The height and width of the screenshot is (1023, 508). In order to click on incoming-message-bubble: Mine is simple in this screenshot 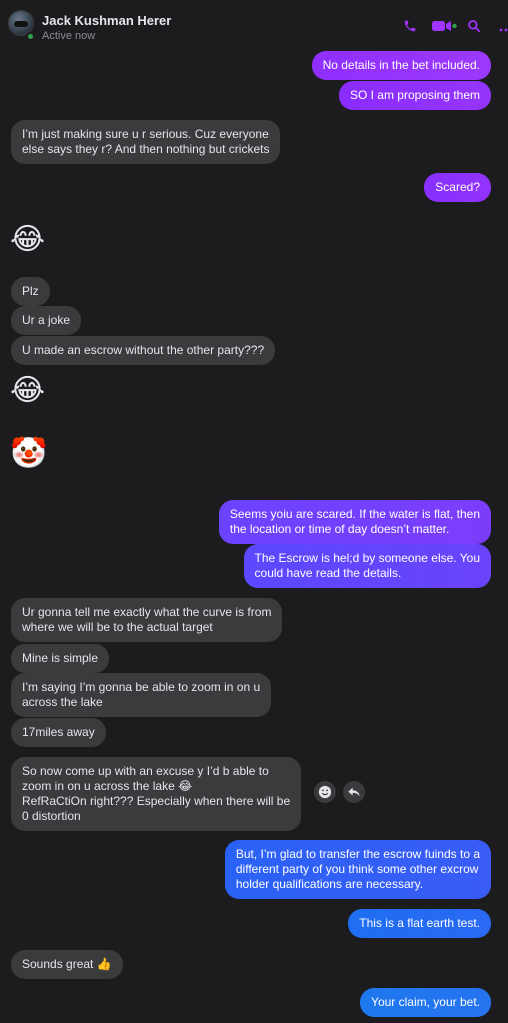, I will do `click(60, 658)`.